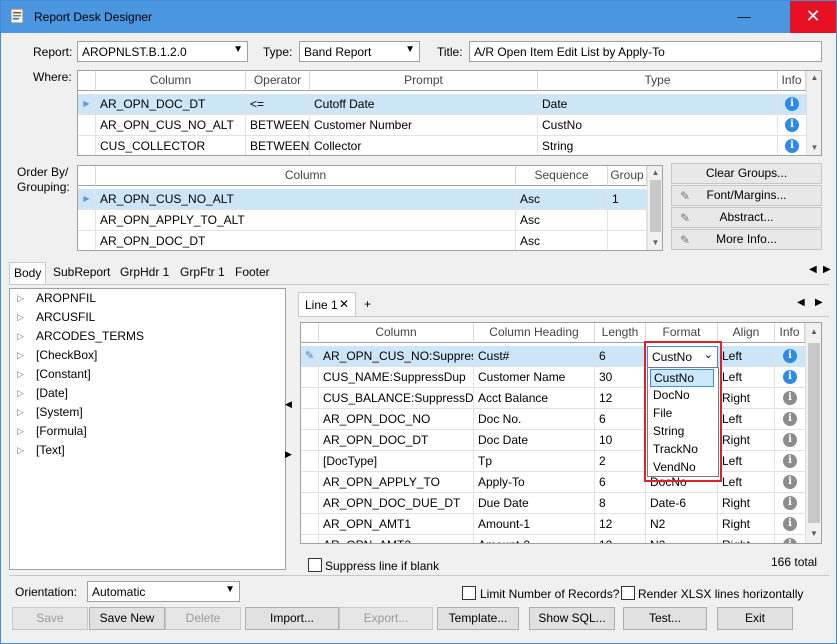  What do you see at coordinates (162, 51) in the screenshot?
I see `report-select: AROPNLST.B.1.2.0 ▼` at bounding box center [162, 51].